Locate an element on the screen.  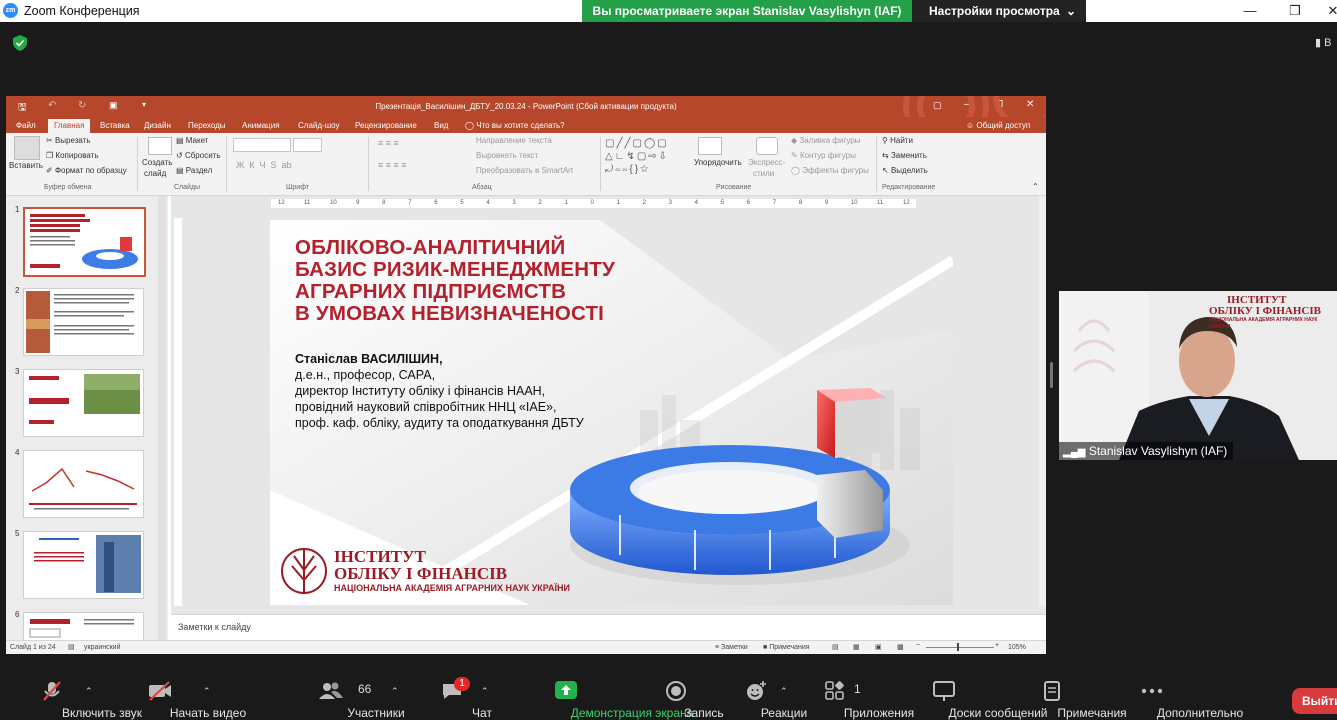
list-buttons: ≡ ≡ ≡ is located at coordinates (388, 143).